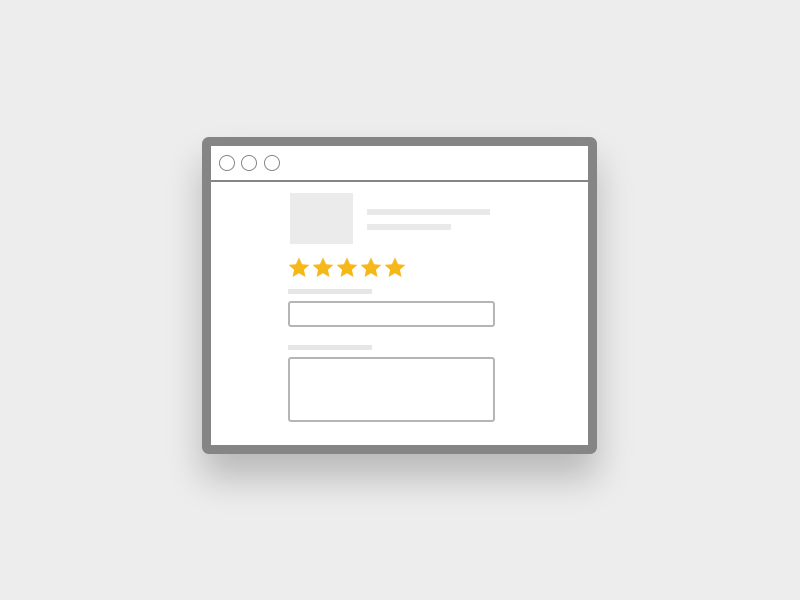 The height and width of the screenshot is (600, 800). Describe the element at coordinates (399, 164) in the screenshot. I see `title-bar` at that location.